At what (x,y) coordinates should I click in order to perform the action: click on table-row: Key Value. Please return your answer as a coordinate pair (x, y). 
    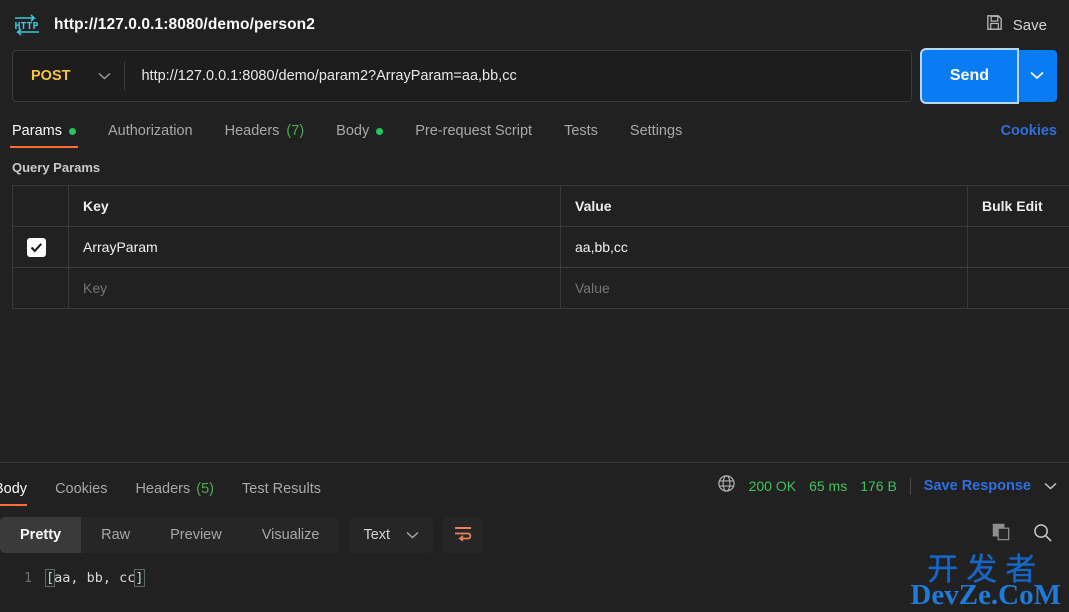
    Looking at the image, I should click on (540, 288).